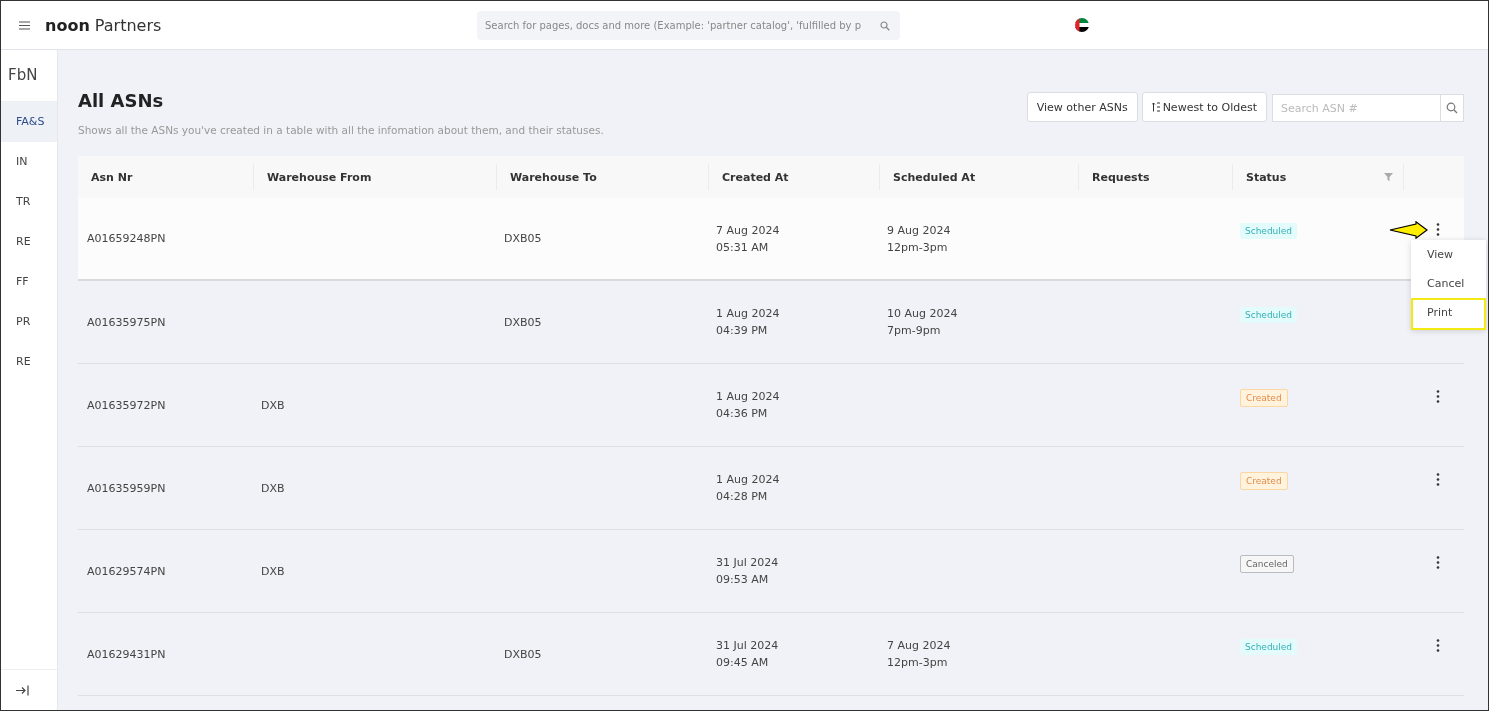  What do you see at coordinates (126, 405) in the screenshot?
I see `table-cell-text: A01635972PN` at bounding box center [126, 405].